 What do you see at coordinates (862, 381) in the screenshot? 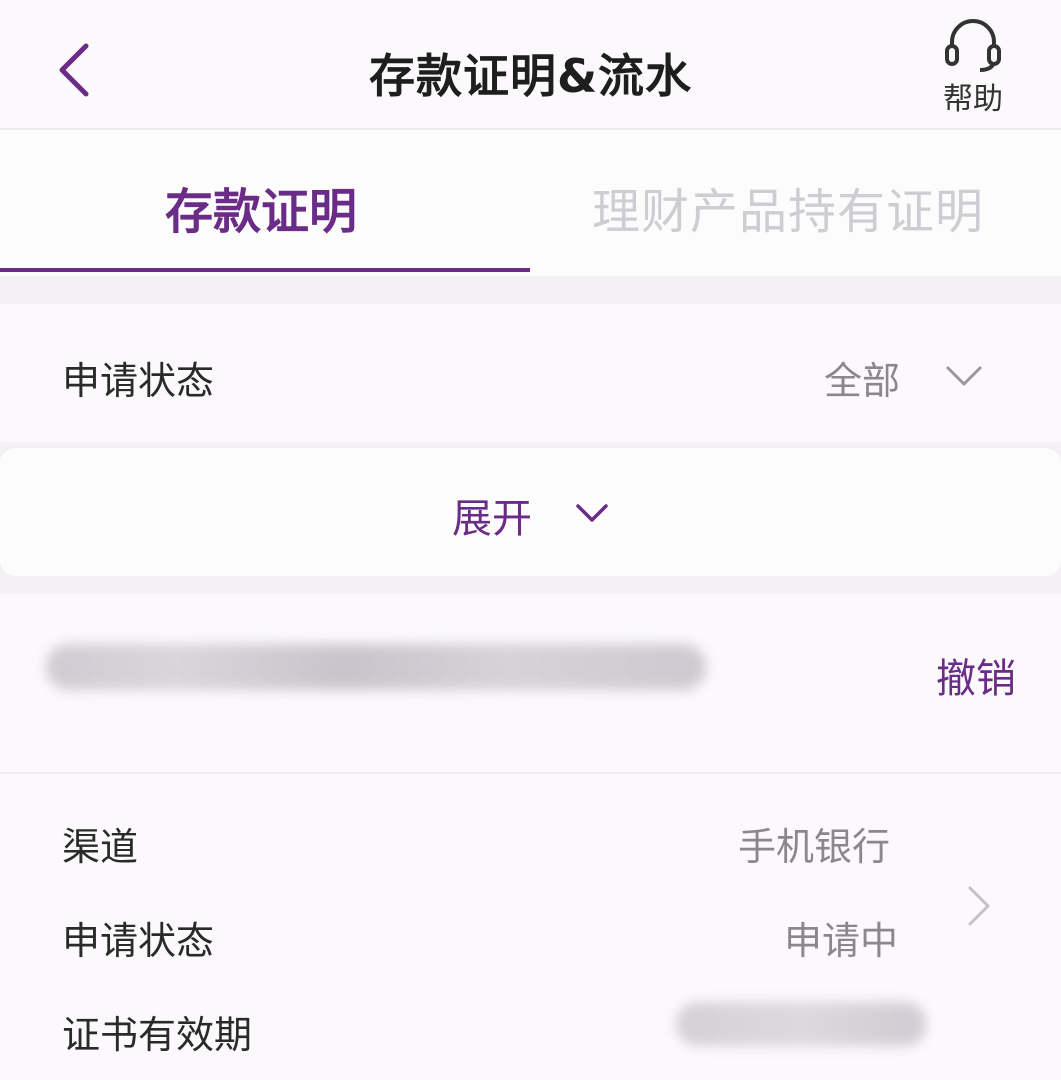
I see `status-filter-value: 全部` at bounding box center [862, 381].